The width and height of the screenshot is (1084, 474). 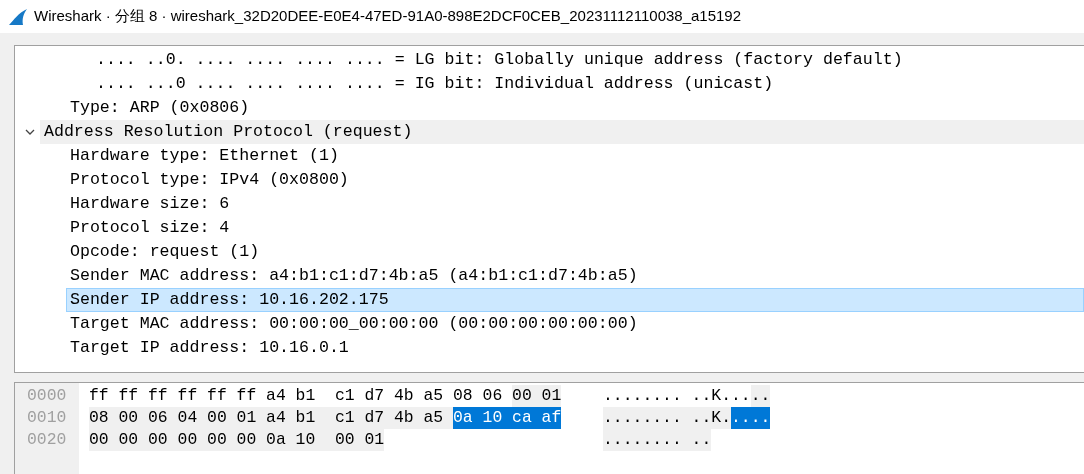 I want to click on tree-item: Address Resolution Protocol (request), so click(x=562, y=132).